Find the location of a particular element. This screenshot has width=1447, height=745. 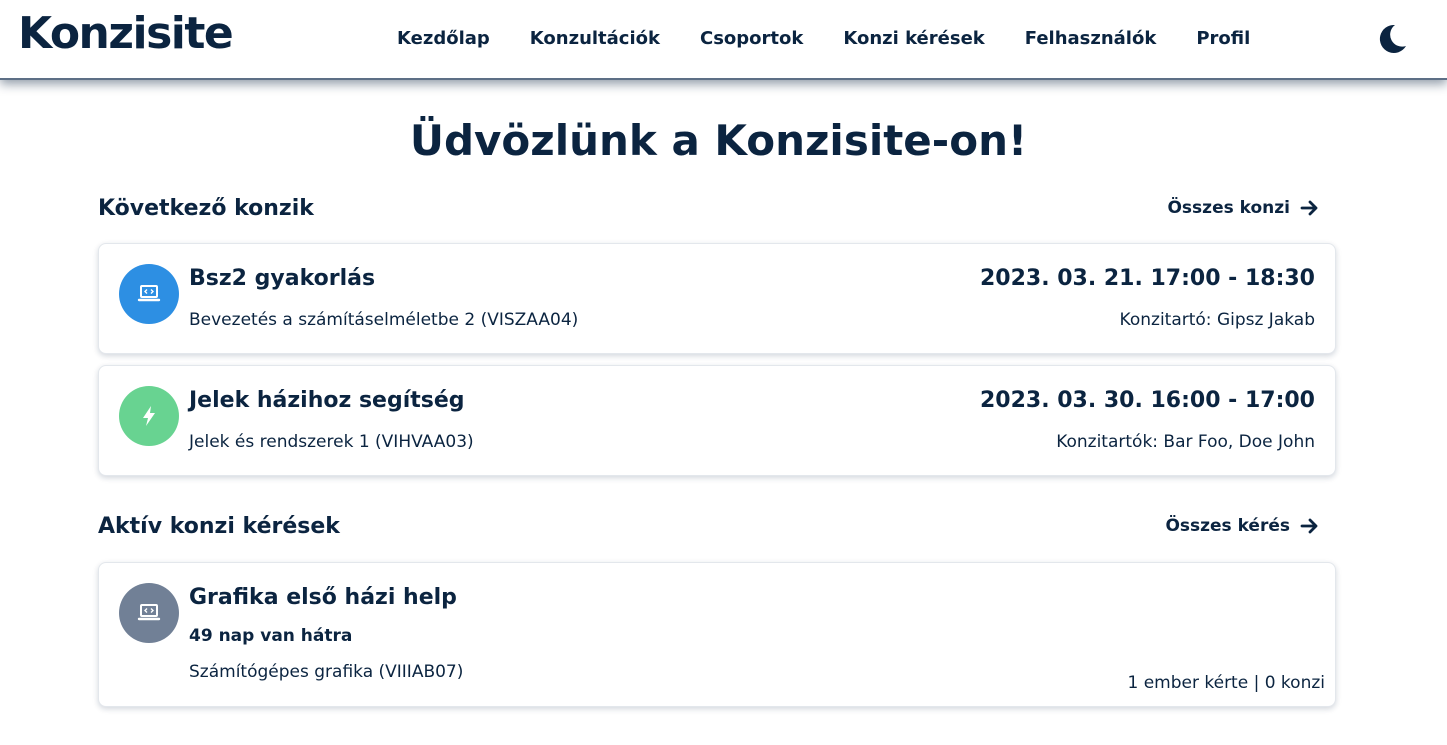

konzisite-logo: Konzisite is located at coordinates (126, 33).